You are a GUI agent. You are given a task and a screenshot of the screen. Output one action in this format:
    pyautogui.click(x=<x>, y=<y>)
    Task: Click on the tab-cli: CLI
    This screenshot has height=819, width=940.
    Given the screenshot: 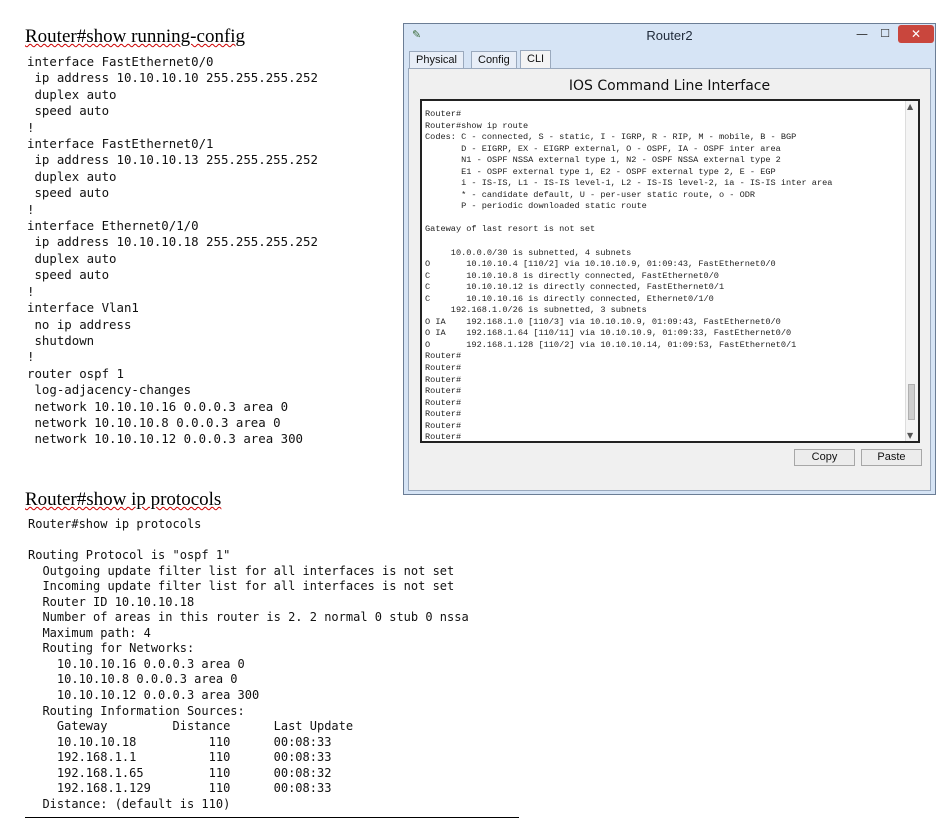 What is the action you would take?
    pyautogui.click(x=536, y=59)
    